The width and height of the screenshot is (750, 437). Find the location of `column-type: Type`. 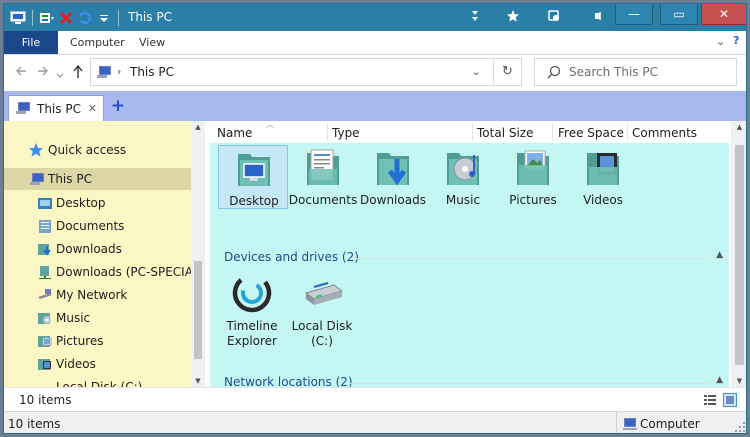

column-type: Type is located at coordinates (346, 133).